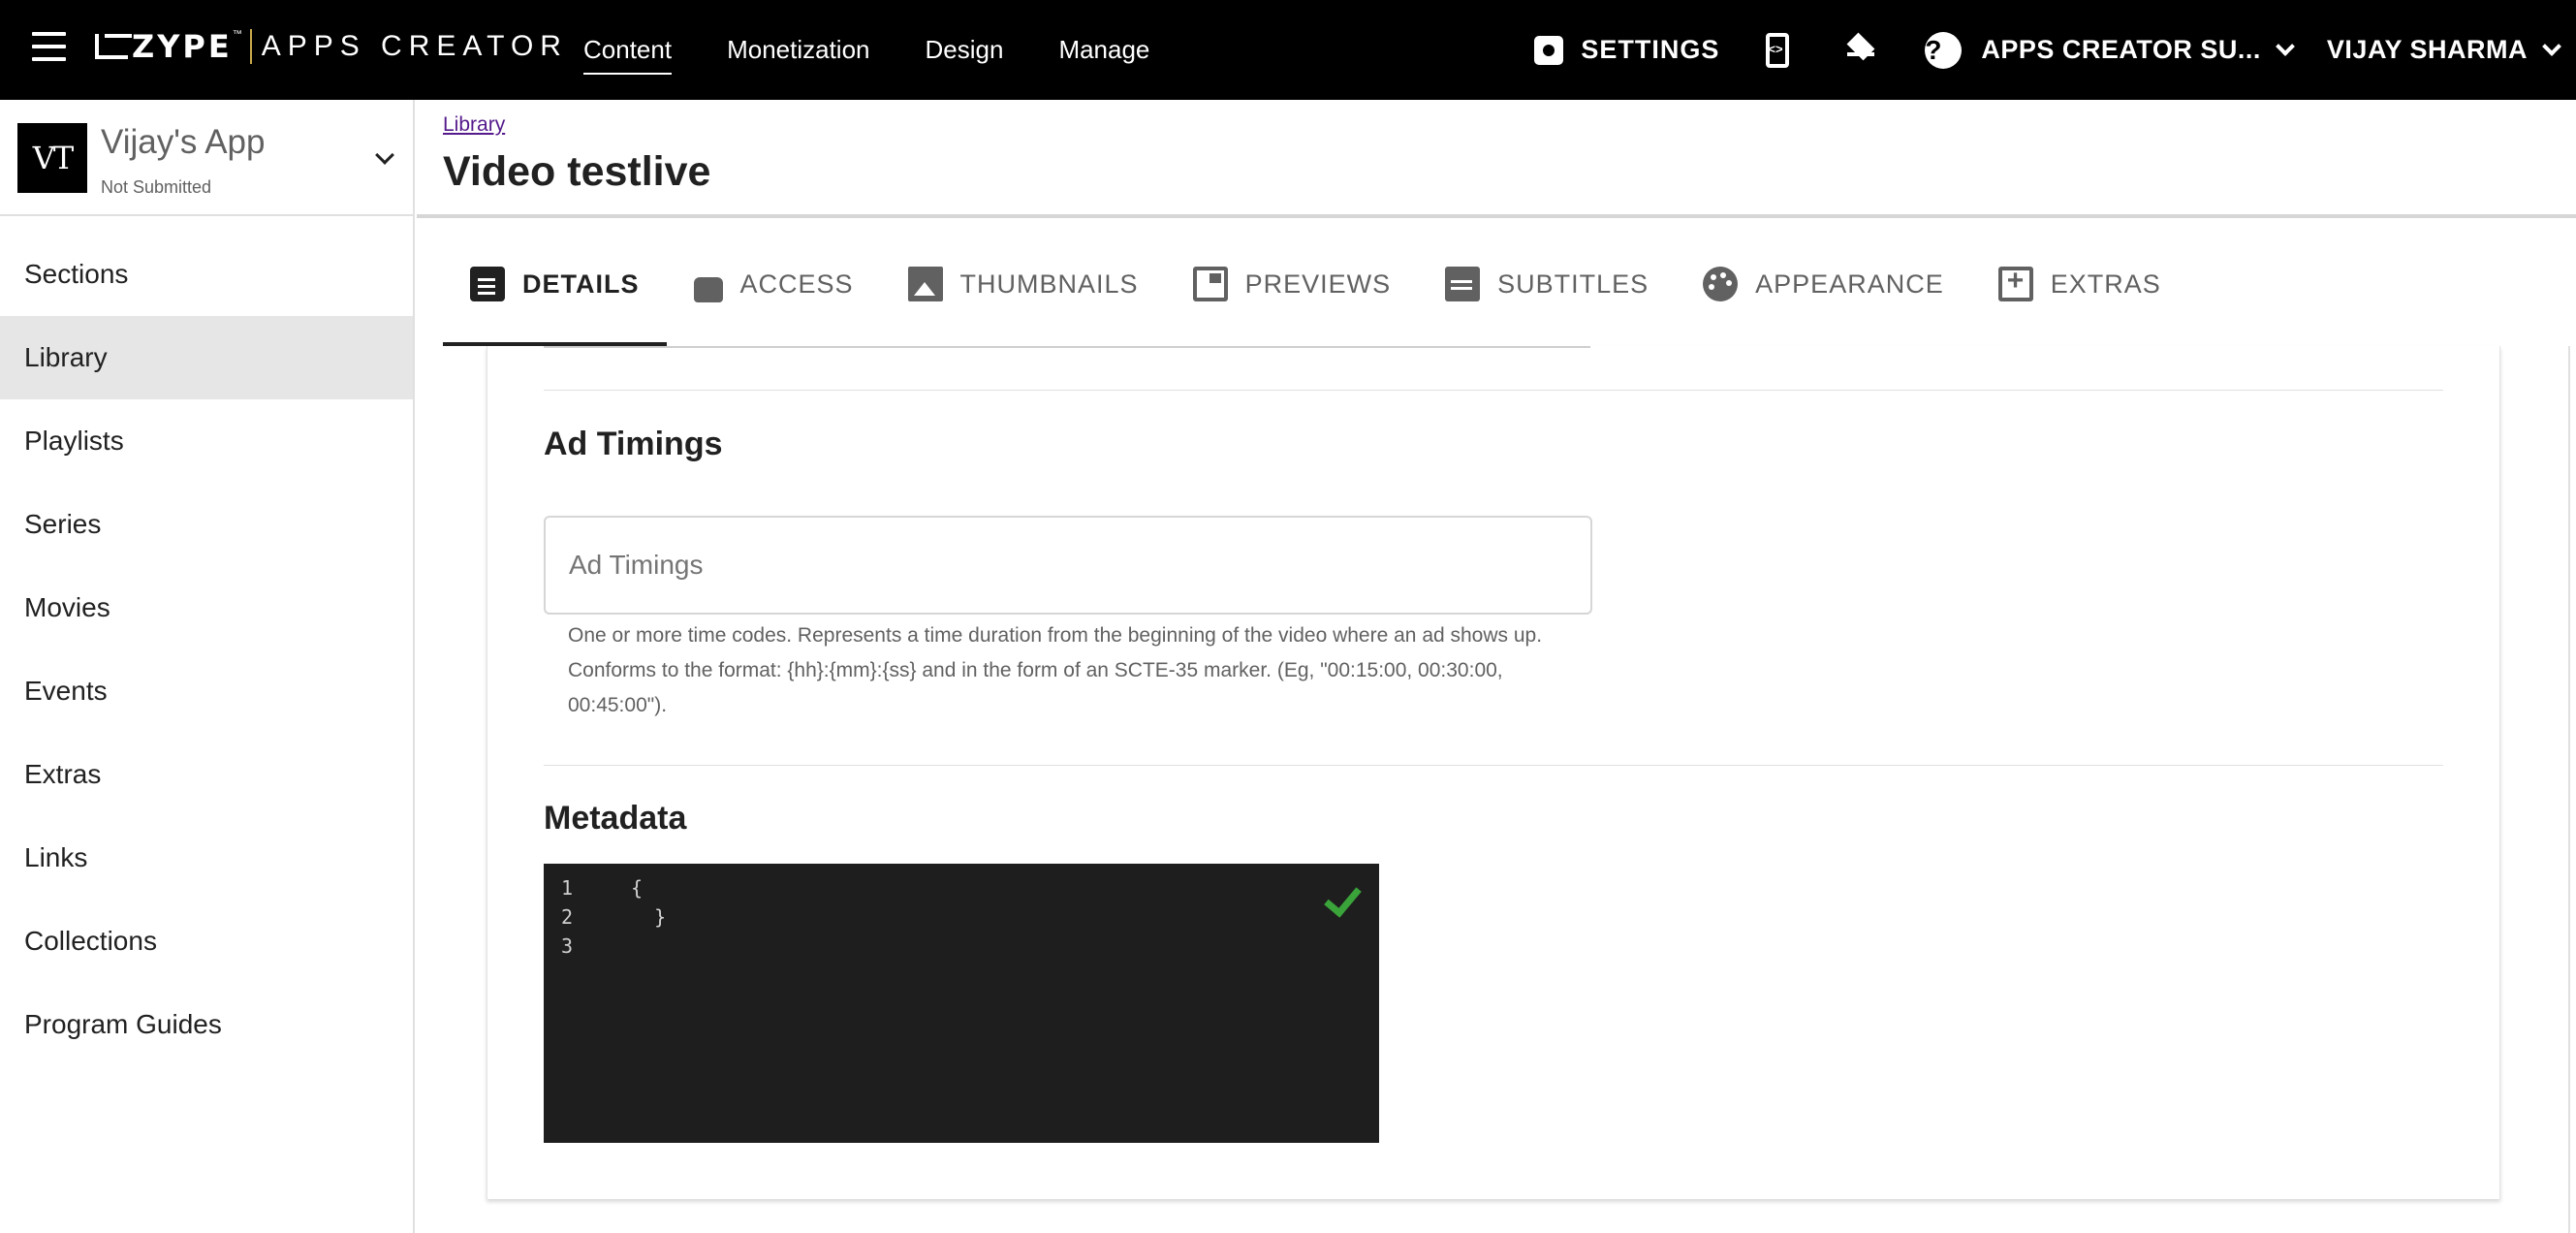 Image resolution: width=2576 pixels, height=1233 pixels. Describe the element at coordinates (414, 46) in the screenshot. I see `logo-product: APPS CREATOR` at that location.